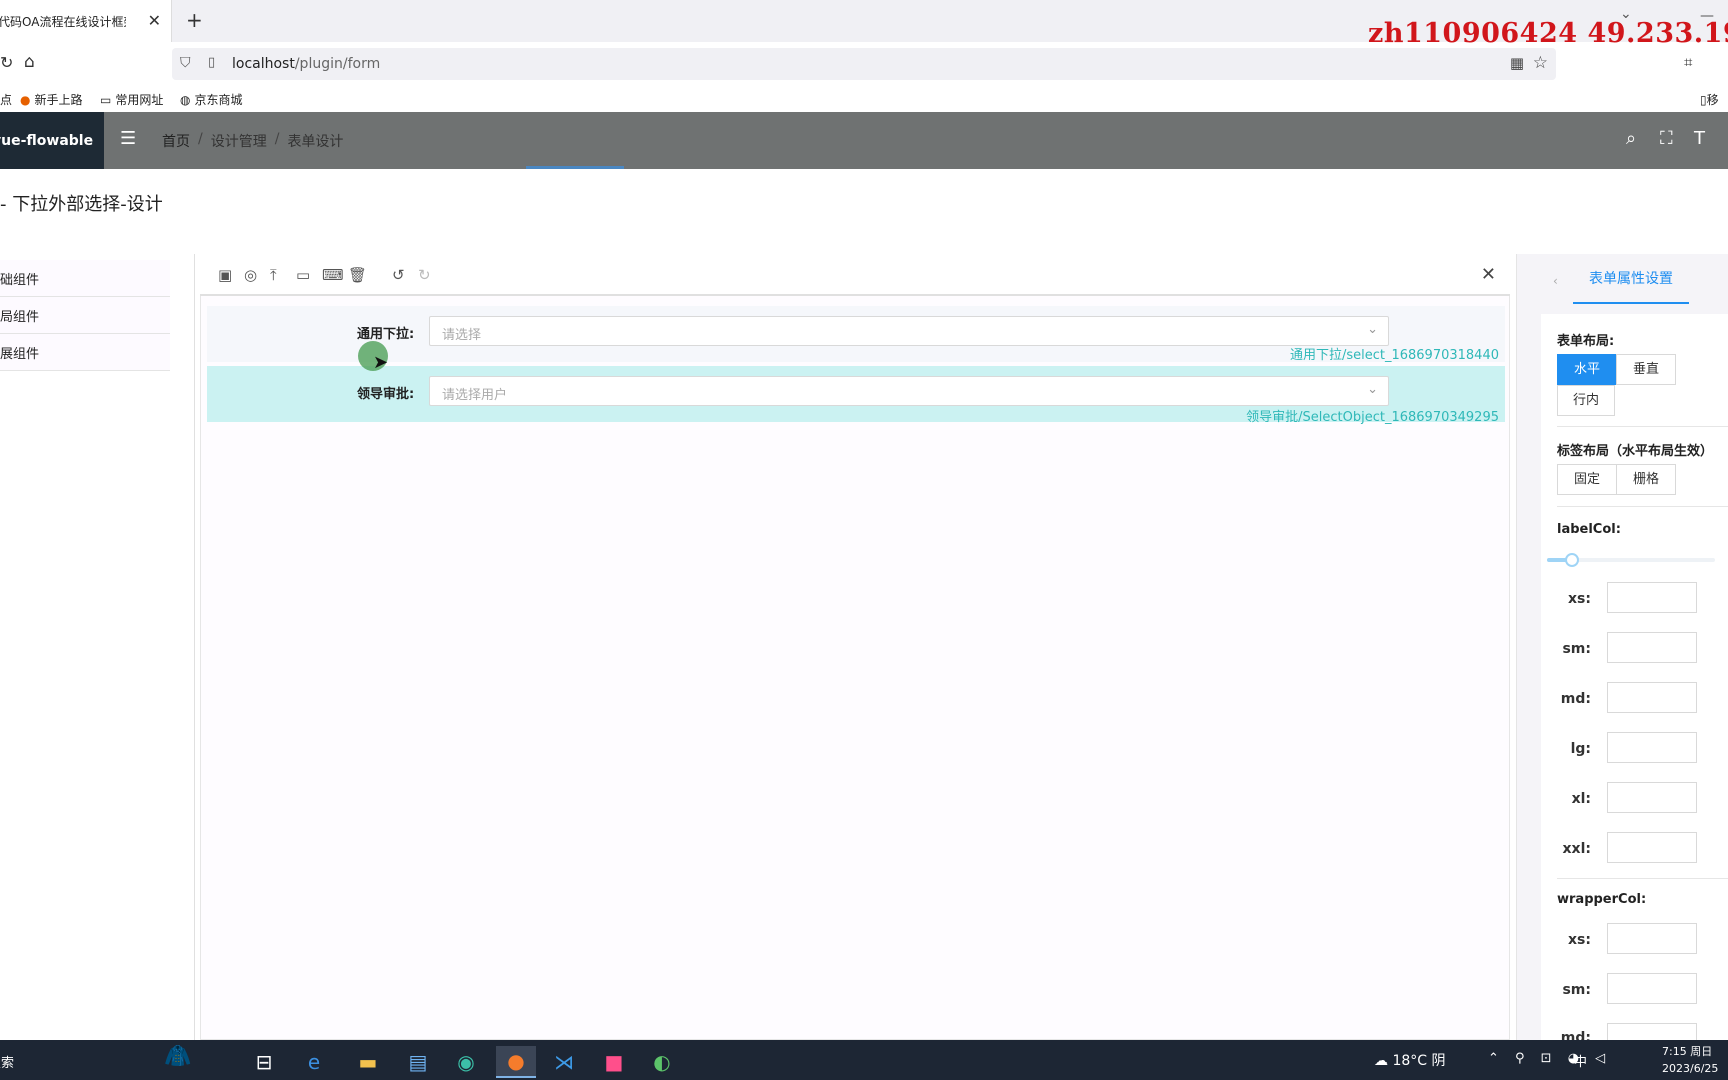 This screenshot has height=1080, width=1728. Describe the element at coordinates (398, 275) in the screenshot. I see `undo-icon: ↺` at that location.